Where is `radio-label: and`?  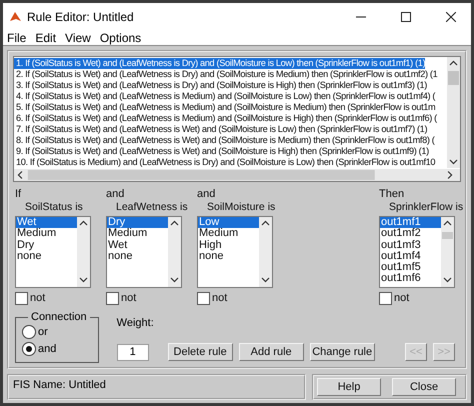 radio-label: and is located at coordinates (47, 348).